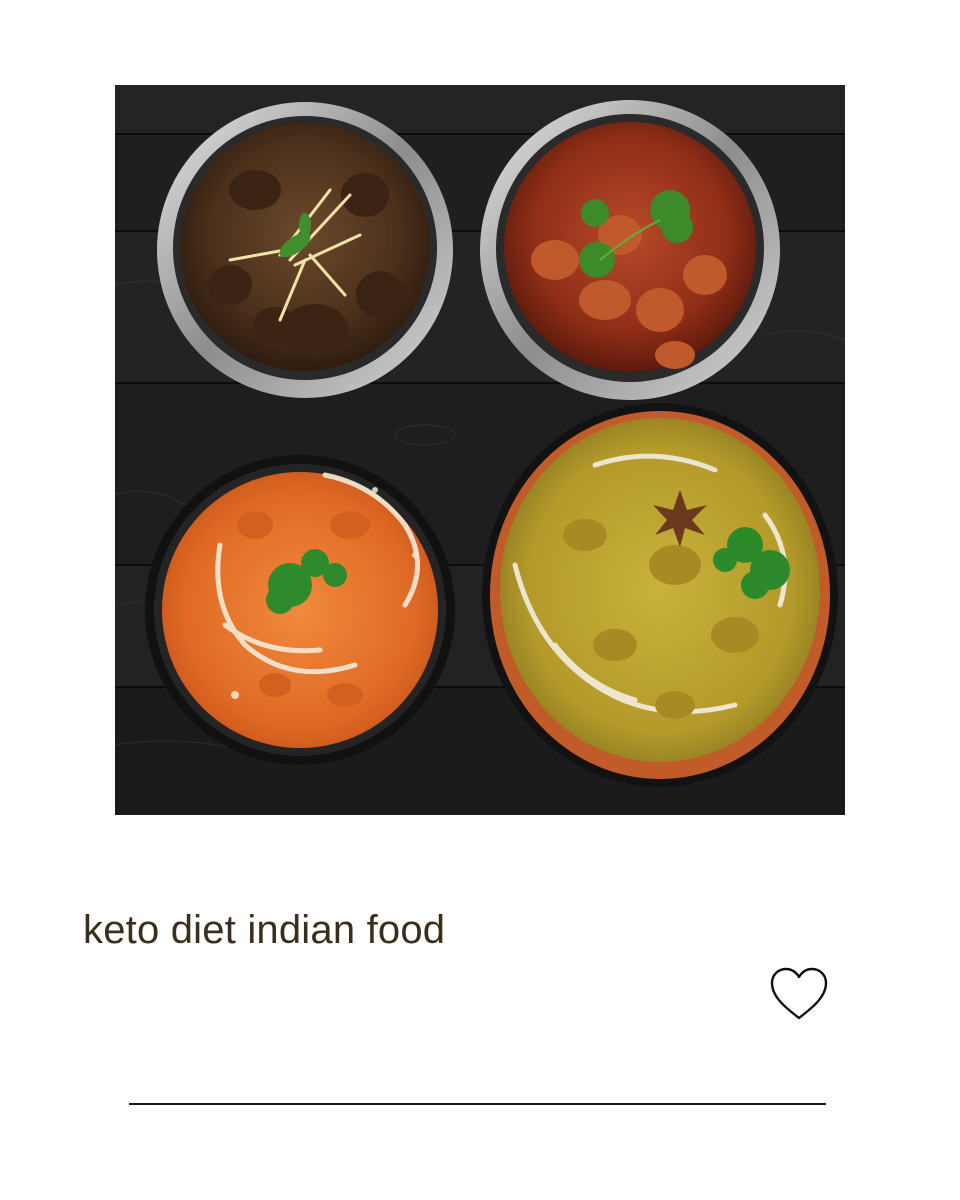  I want to click on post-title: keto diet indian food, so click(264, 930).